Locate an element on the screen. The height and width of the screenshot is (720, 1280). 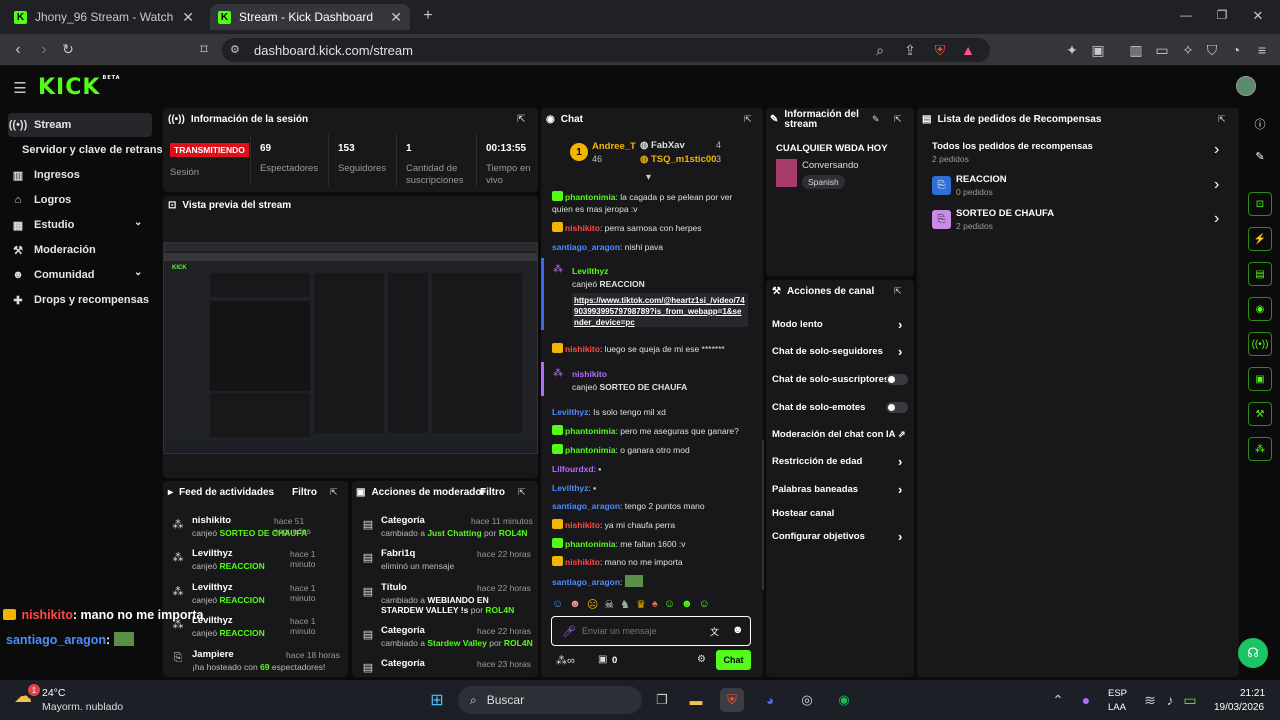
vpn-icon: ⛉ is located at coordinates (1212, 50).